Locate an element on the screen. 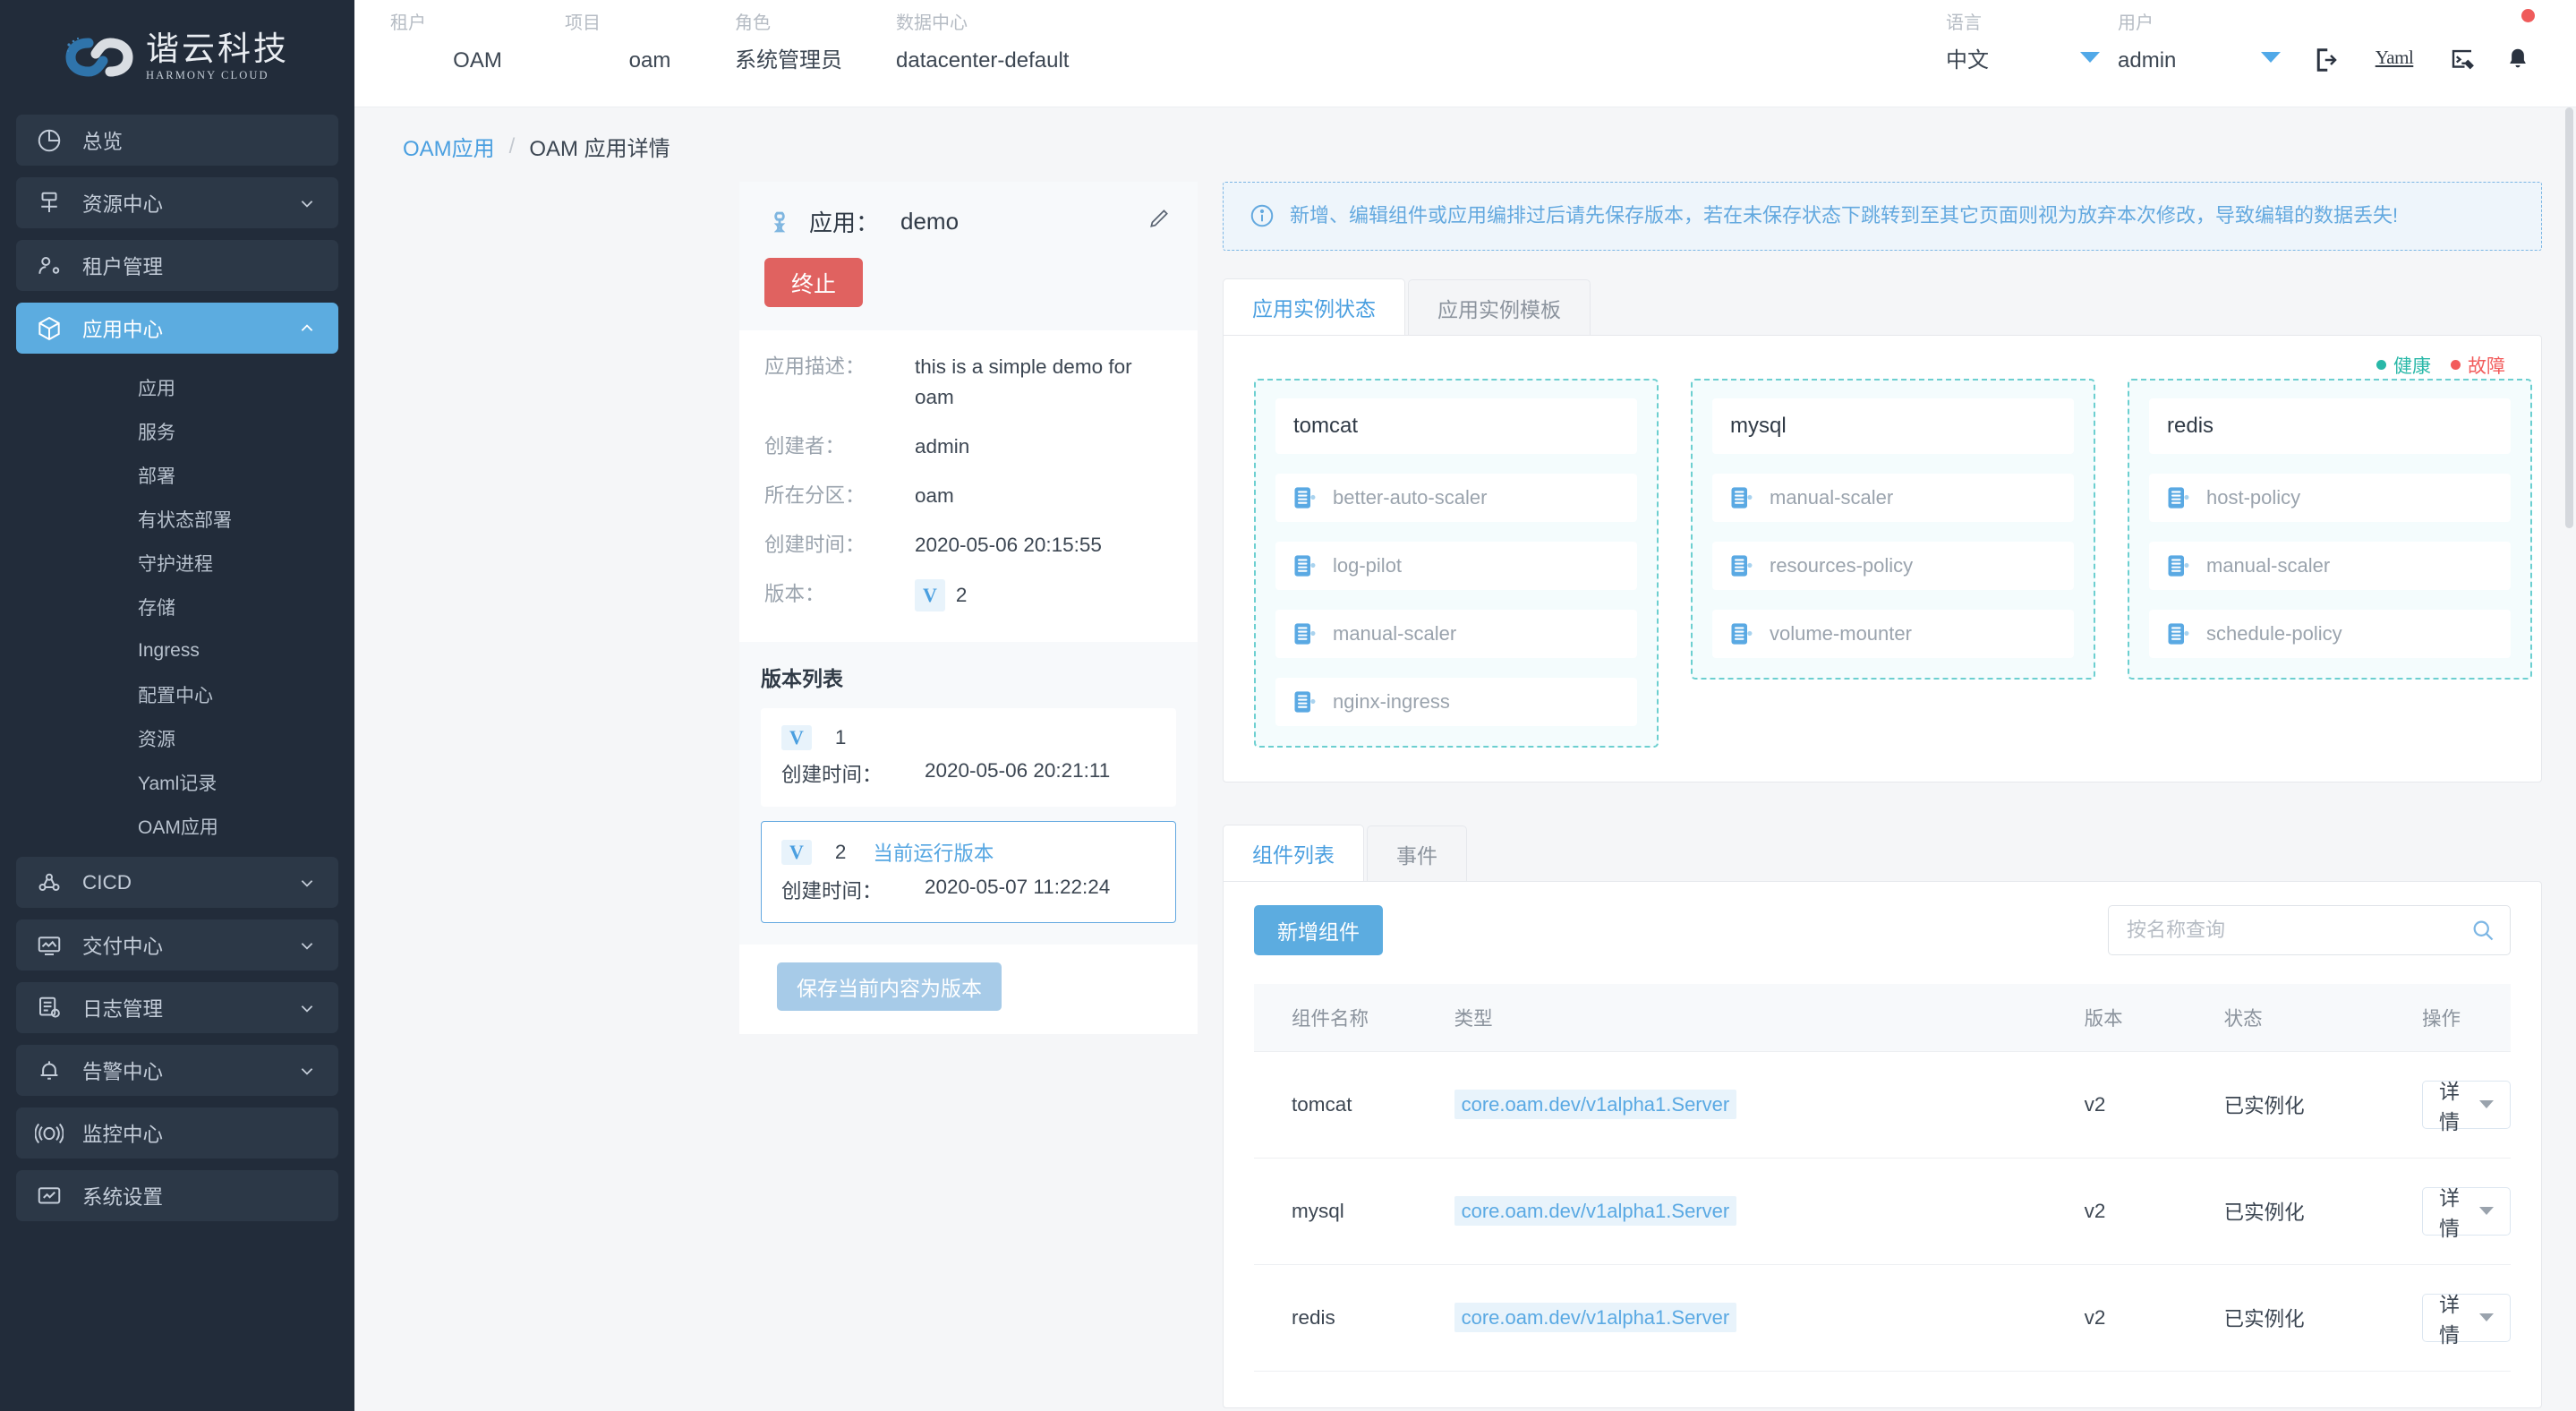 The height and width of the screenshot is (1411, 2576). trait-label: nginx-ingress is located at coordinates (1391, 701).